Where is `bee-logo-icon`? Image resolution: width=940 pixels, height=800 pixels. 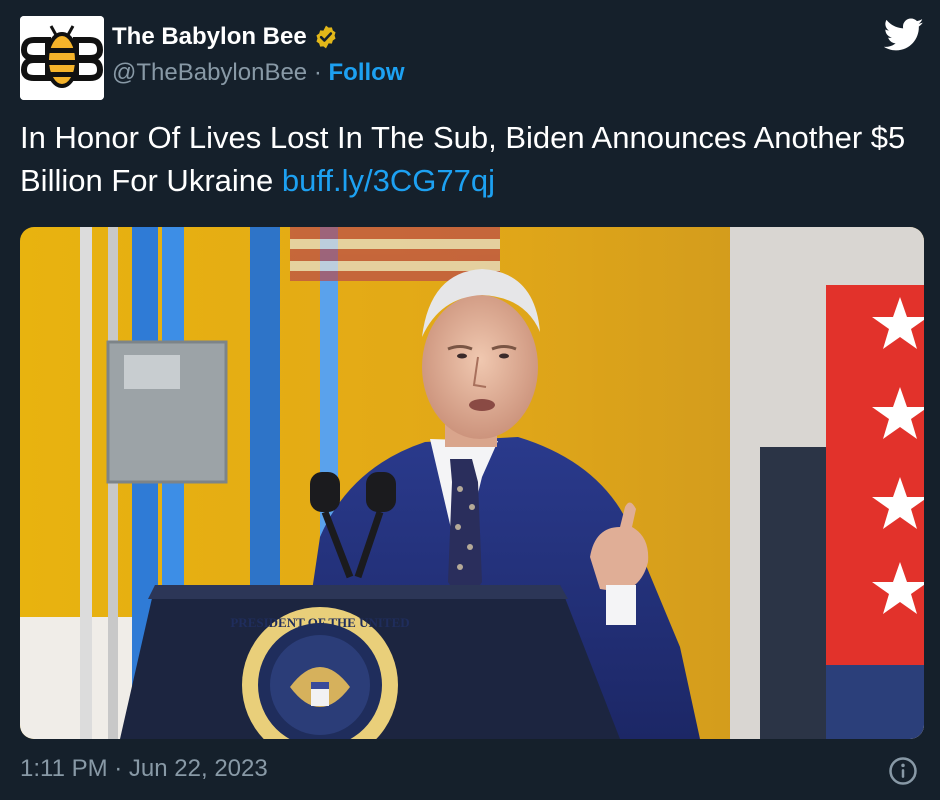
bee-logo-icon is located at coordinates (62, 58).